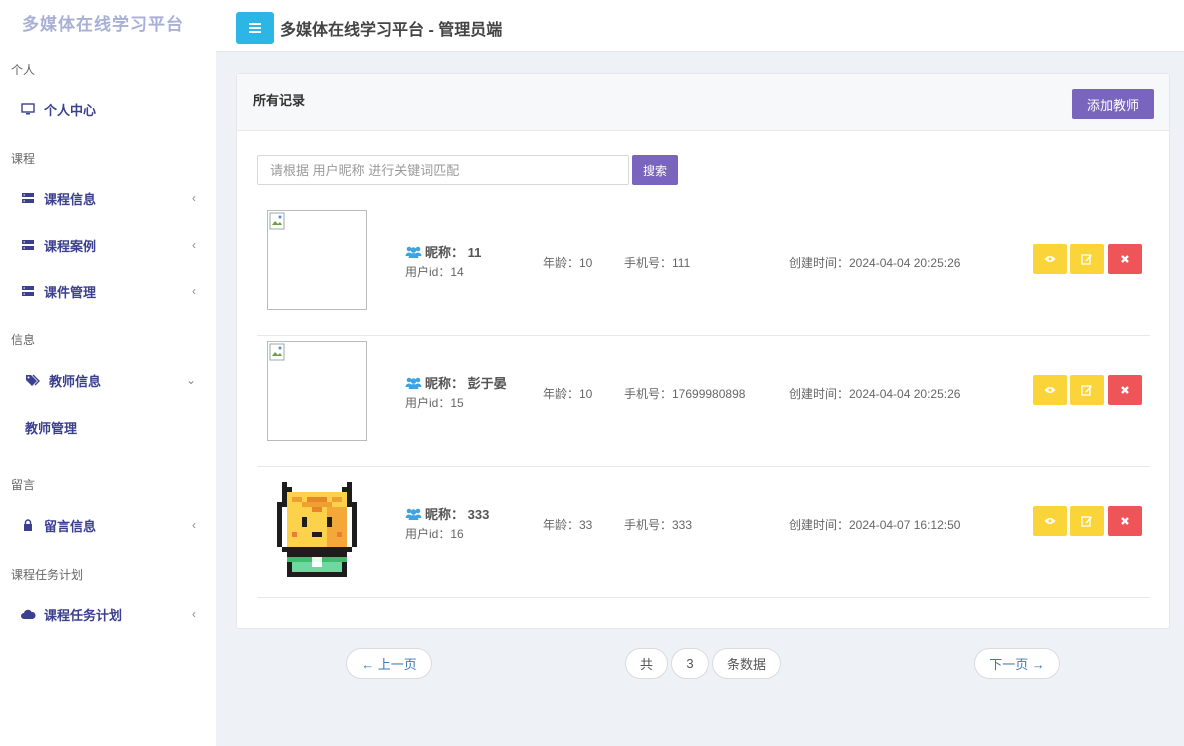  Describe the element at coordinates (1113, 104) in the screenshot. I see `add-teacher-button: 添加教师` at that location.